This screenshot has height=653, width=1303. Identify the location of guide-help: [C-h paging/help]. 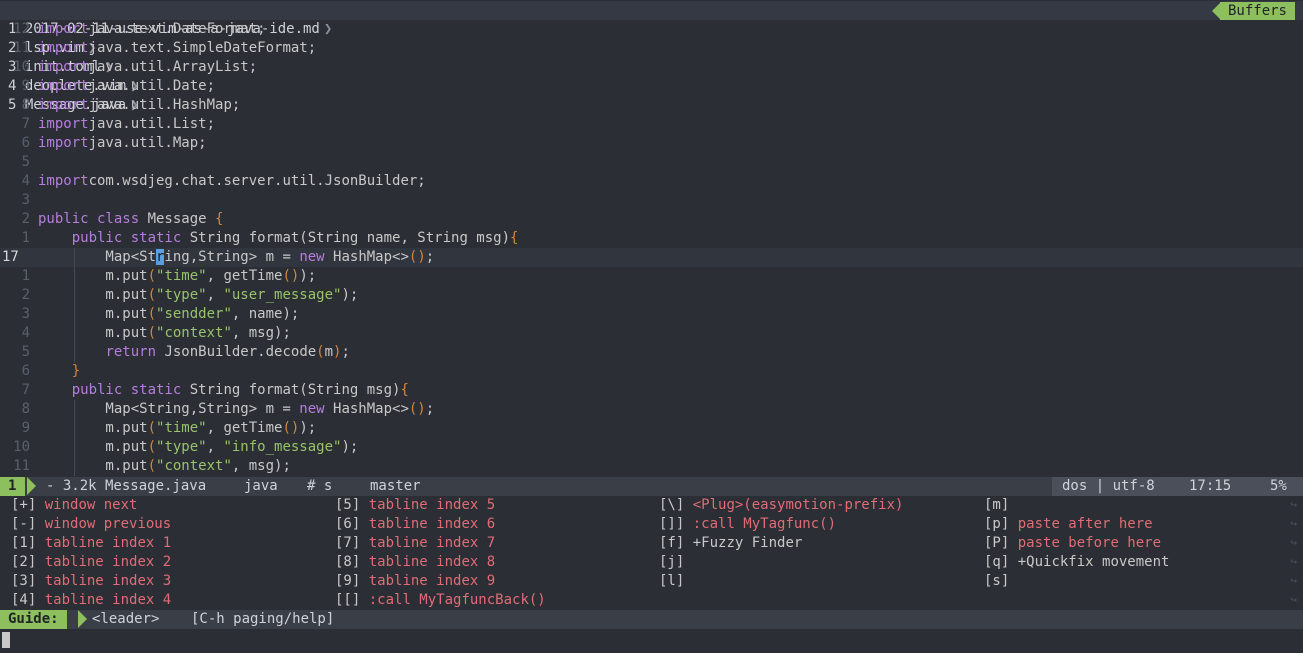
(262, 619).